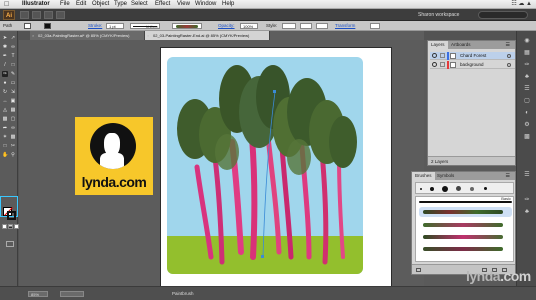  What do you see at coordinates (36, 4) in the screenshot?
I see `app-menu-name: Illustrator` at bounding box center [36, 4].